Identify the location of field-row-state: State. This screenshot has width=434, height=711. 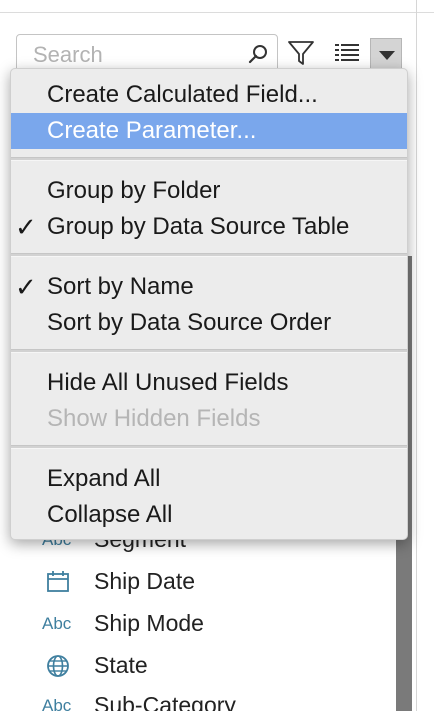
(195, 665).